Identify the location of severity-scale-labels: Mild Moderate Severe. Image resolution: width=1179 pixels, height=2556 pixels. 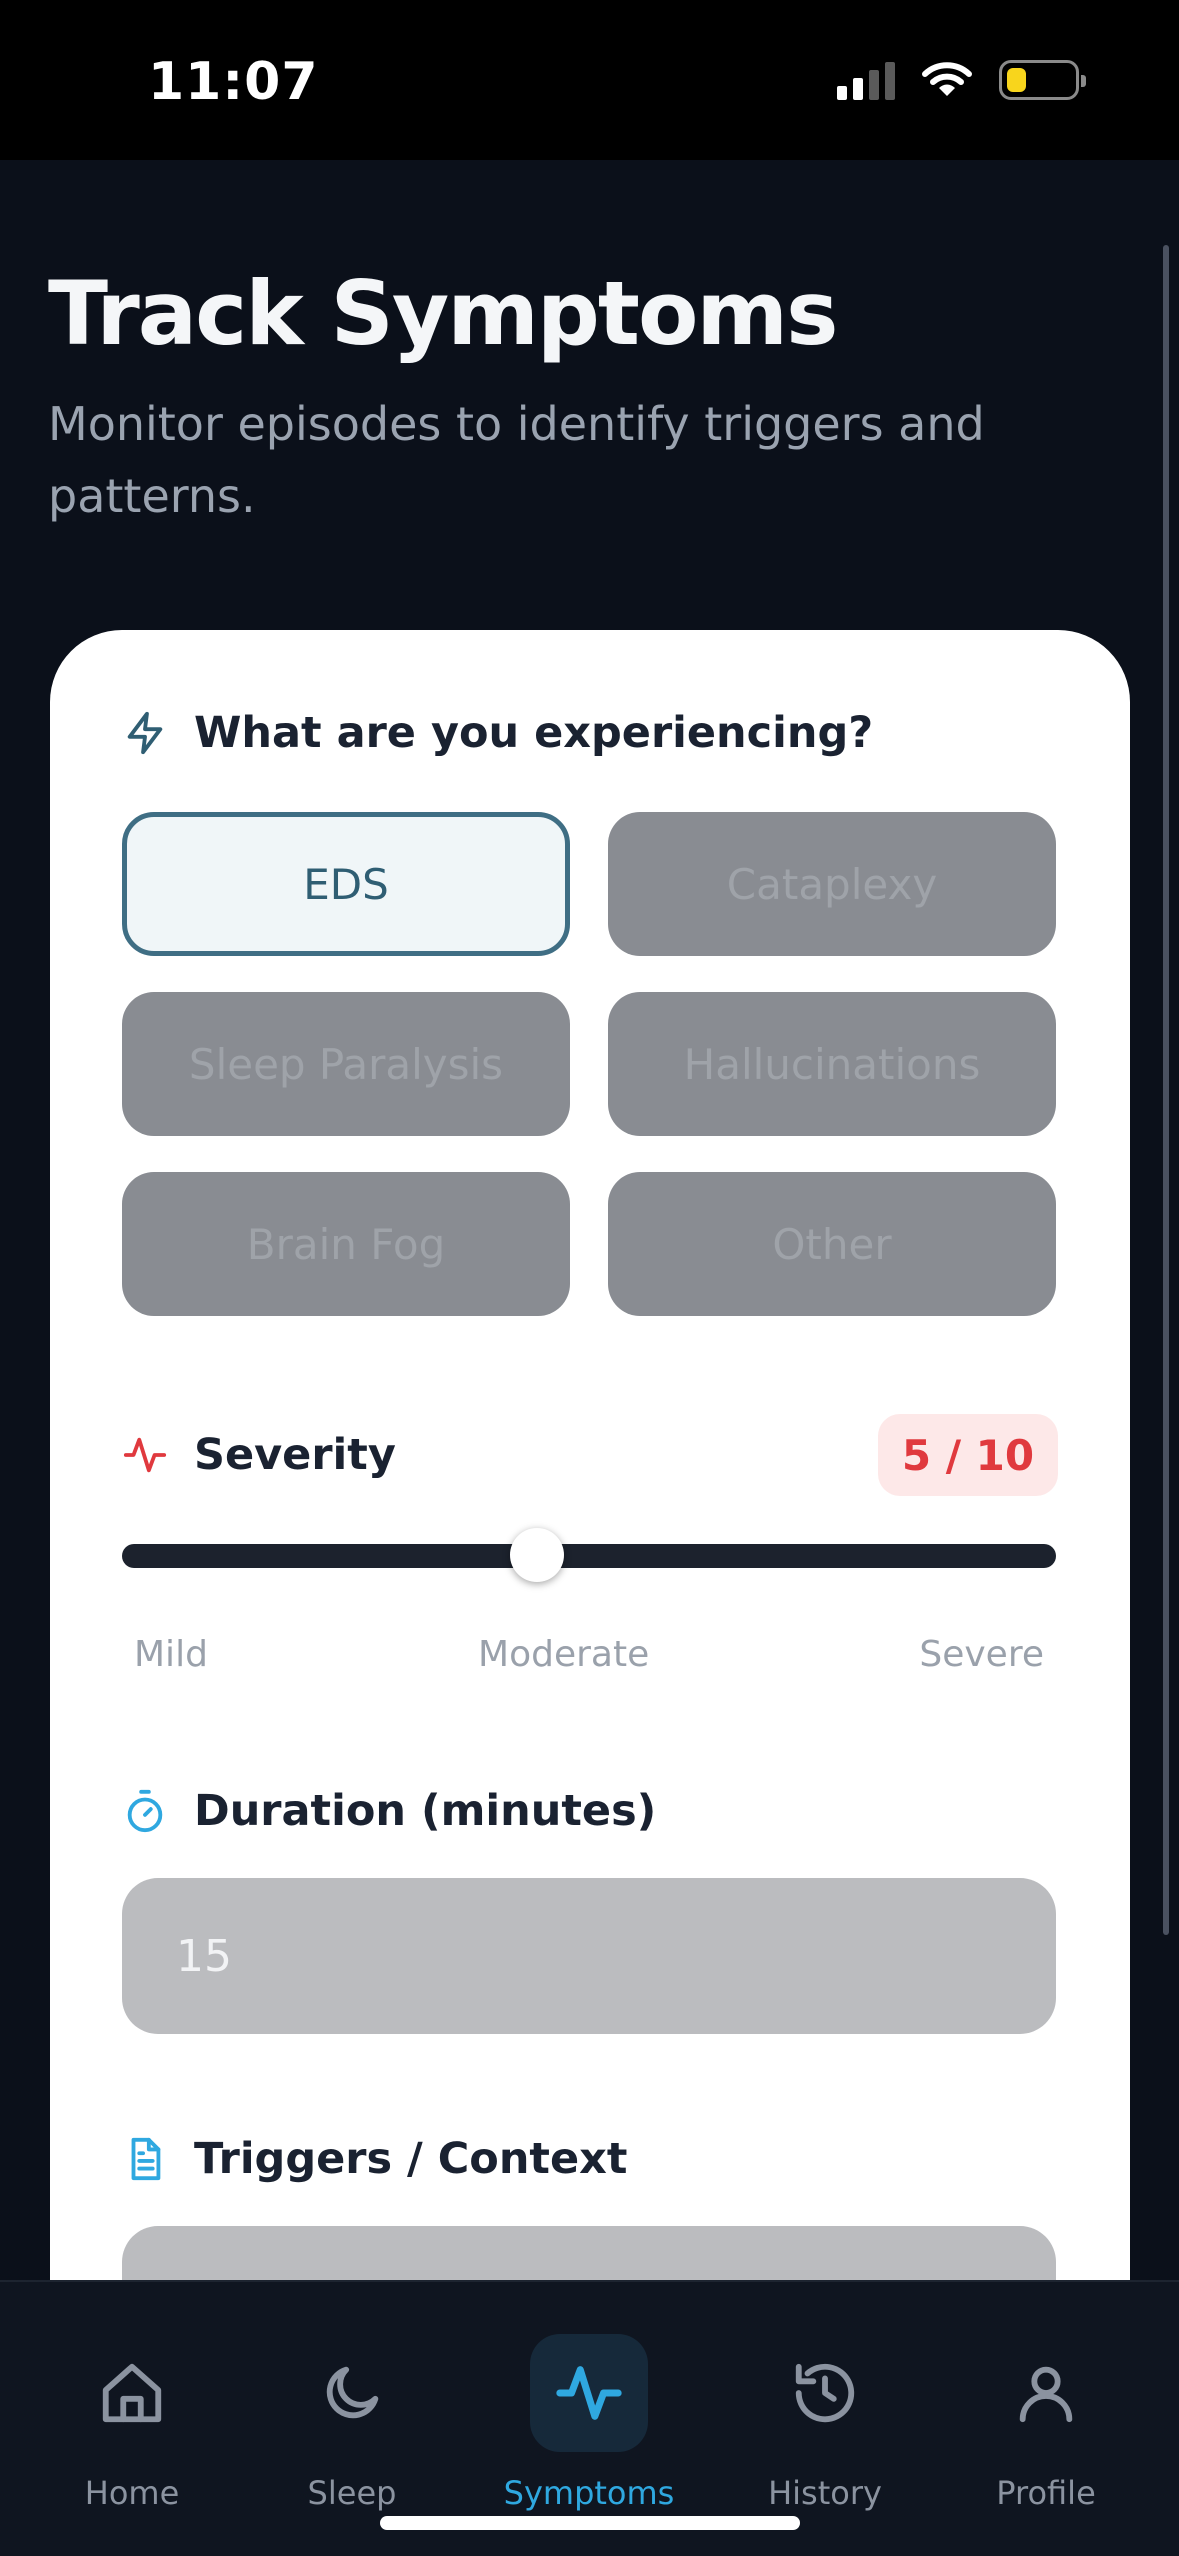
(589, 1654).